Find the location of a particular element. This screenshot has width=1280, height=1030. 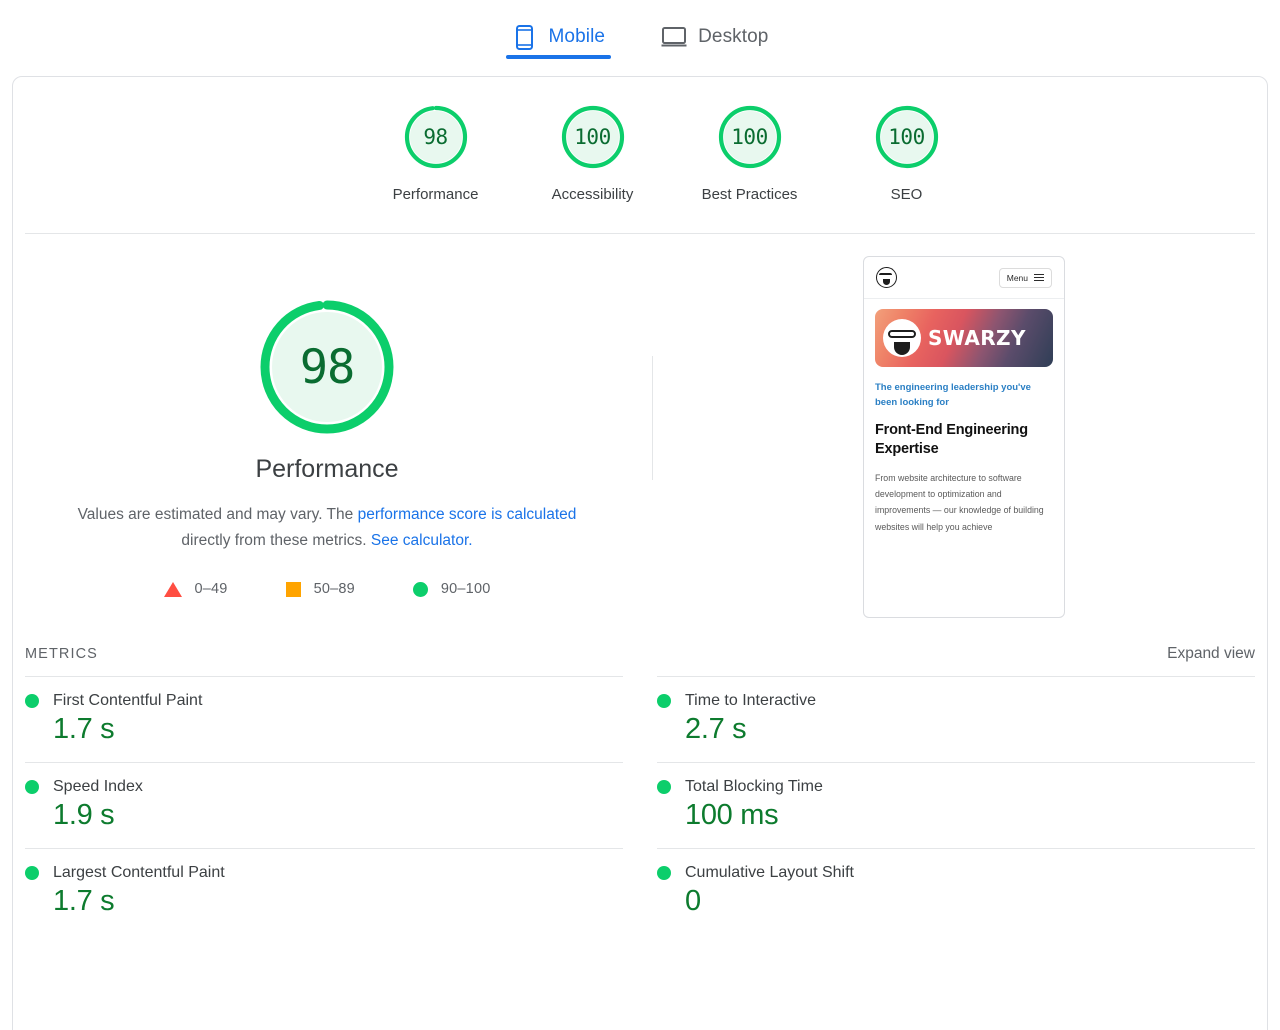

site-menu-label: Menu is located at coordinates (1017, 277).